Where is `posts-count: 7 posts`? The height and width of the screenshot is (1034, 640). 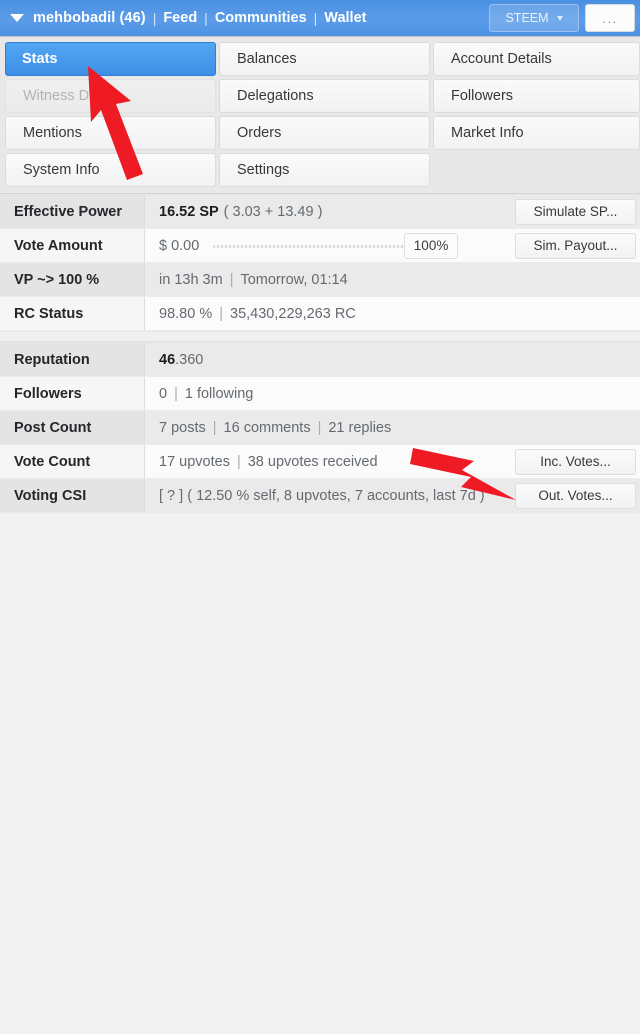
posts-count: 7 posts is located at coordinates (182, 427).